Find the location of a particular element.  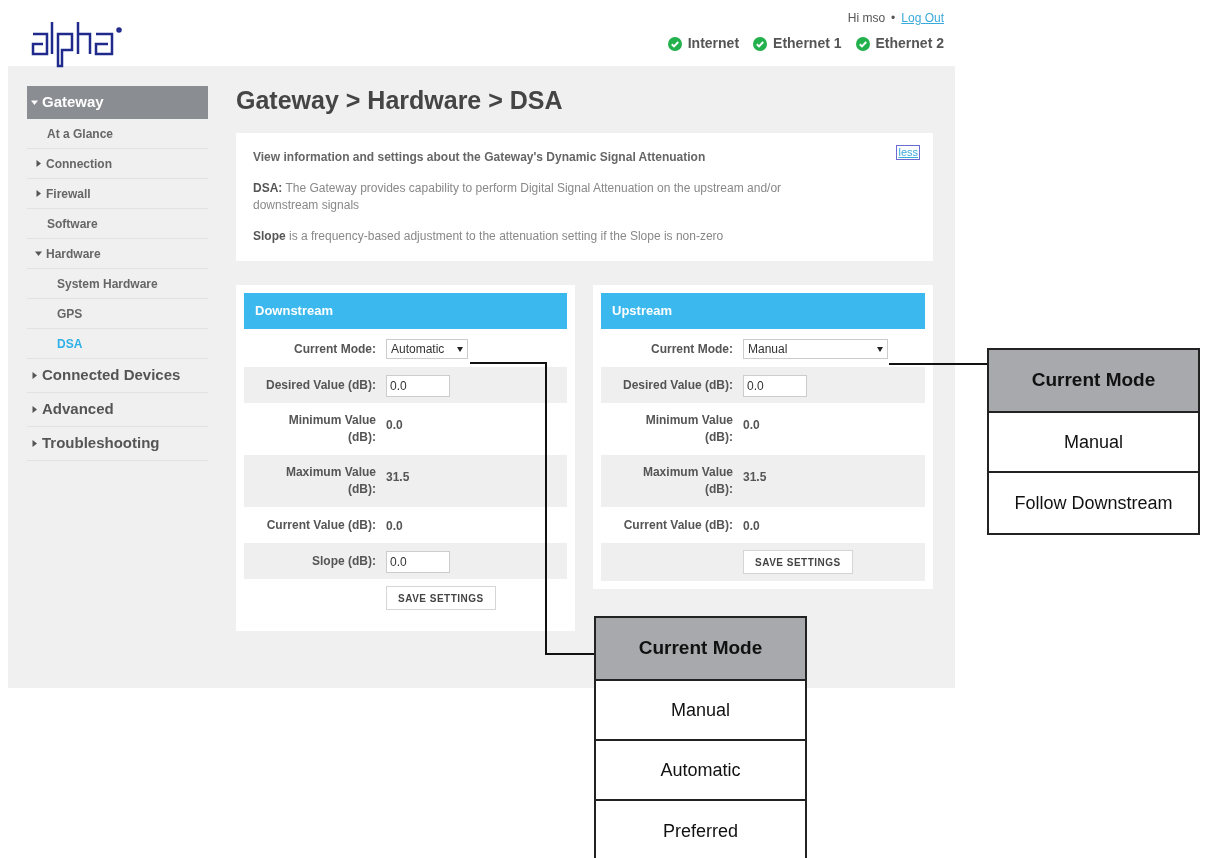

connection-status: Ethernet 2 is located at coordinates (909, 43).